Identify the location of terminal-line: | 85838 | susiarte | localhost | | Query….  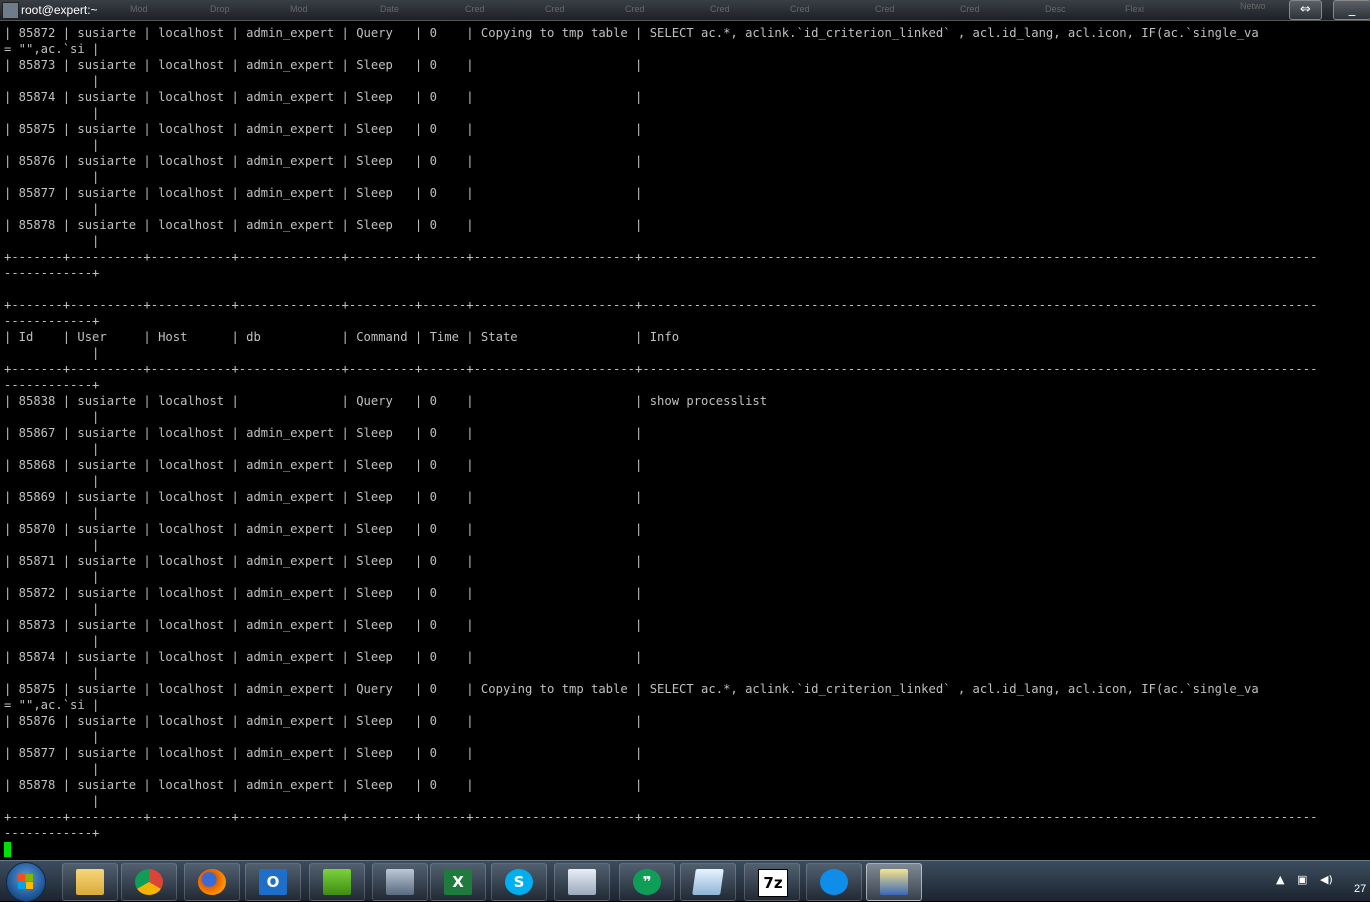
(386, 401).